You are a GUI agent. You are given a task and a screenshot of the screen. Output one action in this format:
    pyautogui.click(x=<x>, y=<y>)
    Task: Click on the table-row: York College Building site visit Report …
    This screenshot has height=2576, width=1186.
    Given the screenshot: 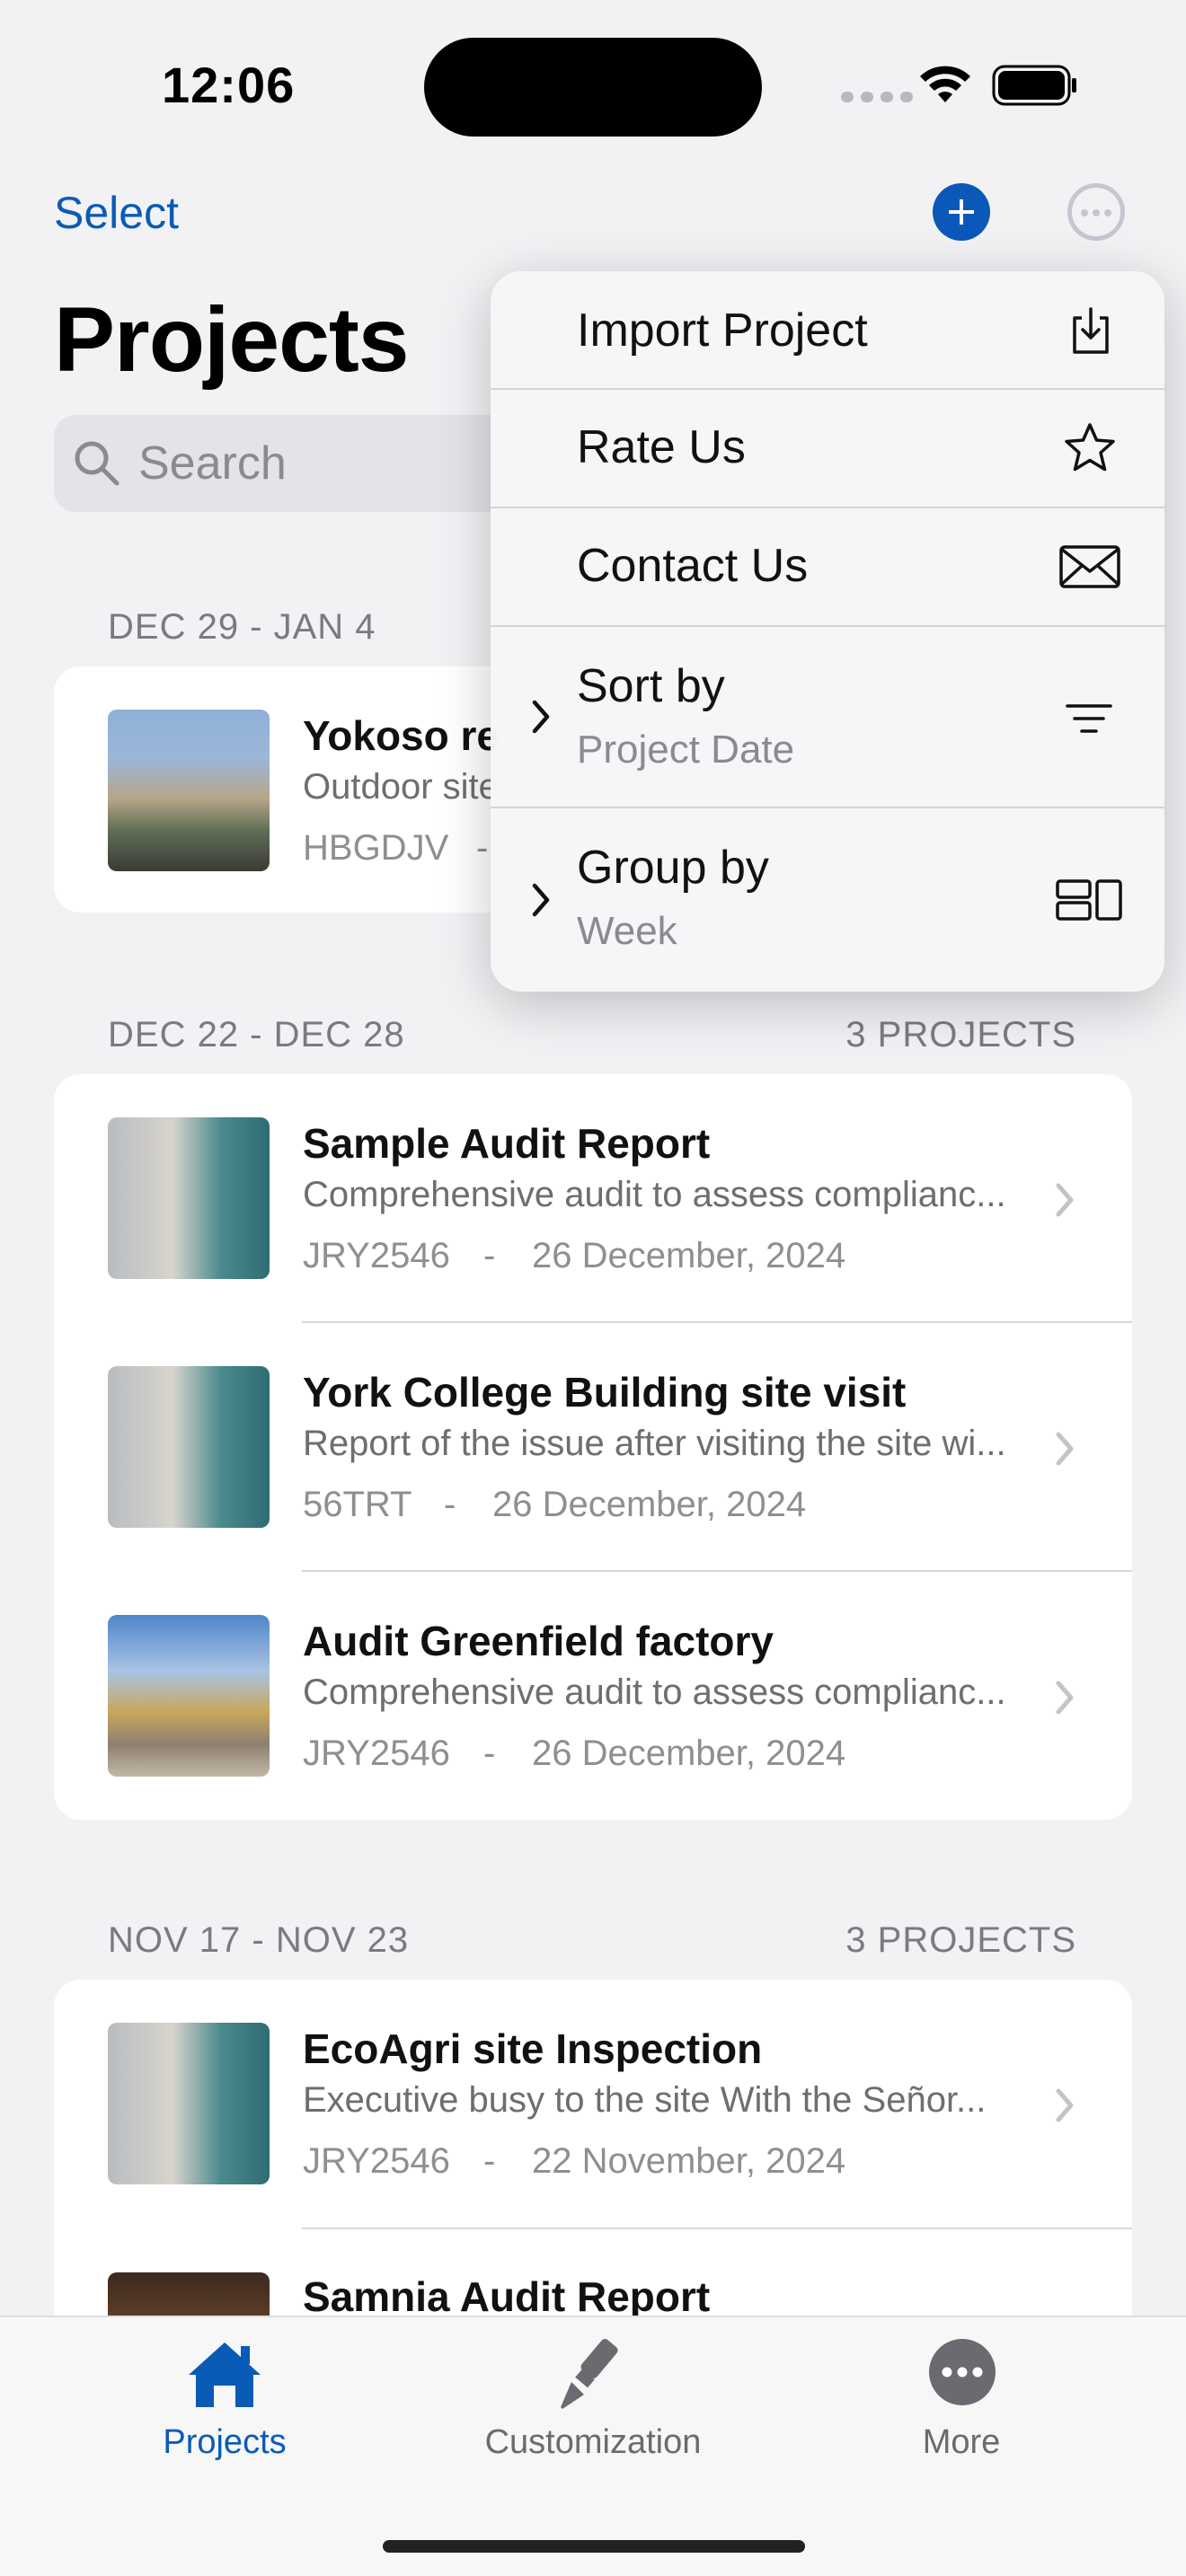 What is the action you would take?
    pyautogui.click(x=593, y=1448)
    